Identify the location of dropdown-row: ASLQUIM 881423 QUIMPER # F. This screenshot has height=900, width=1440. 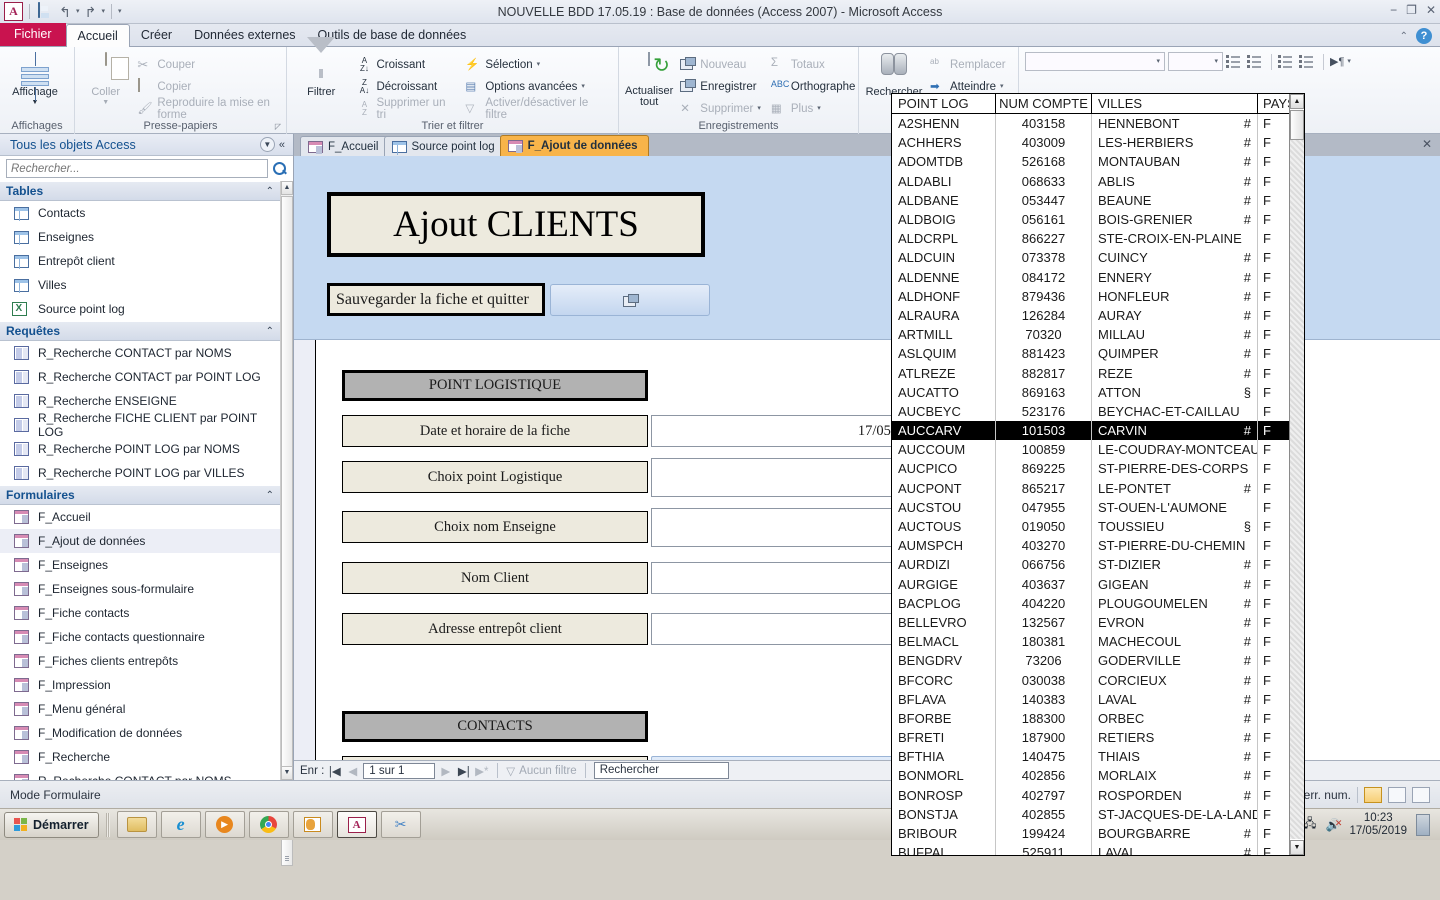
(1098, 354).